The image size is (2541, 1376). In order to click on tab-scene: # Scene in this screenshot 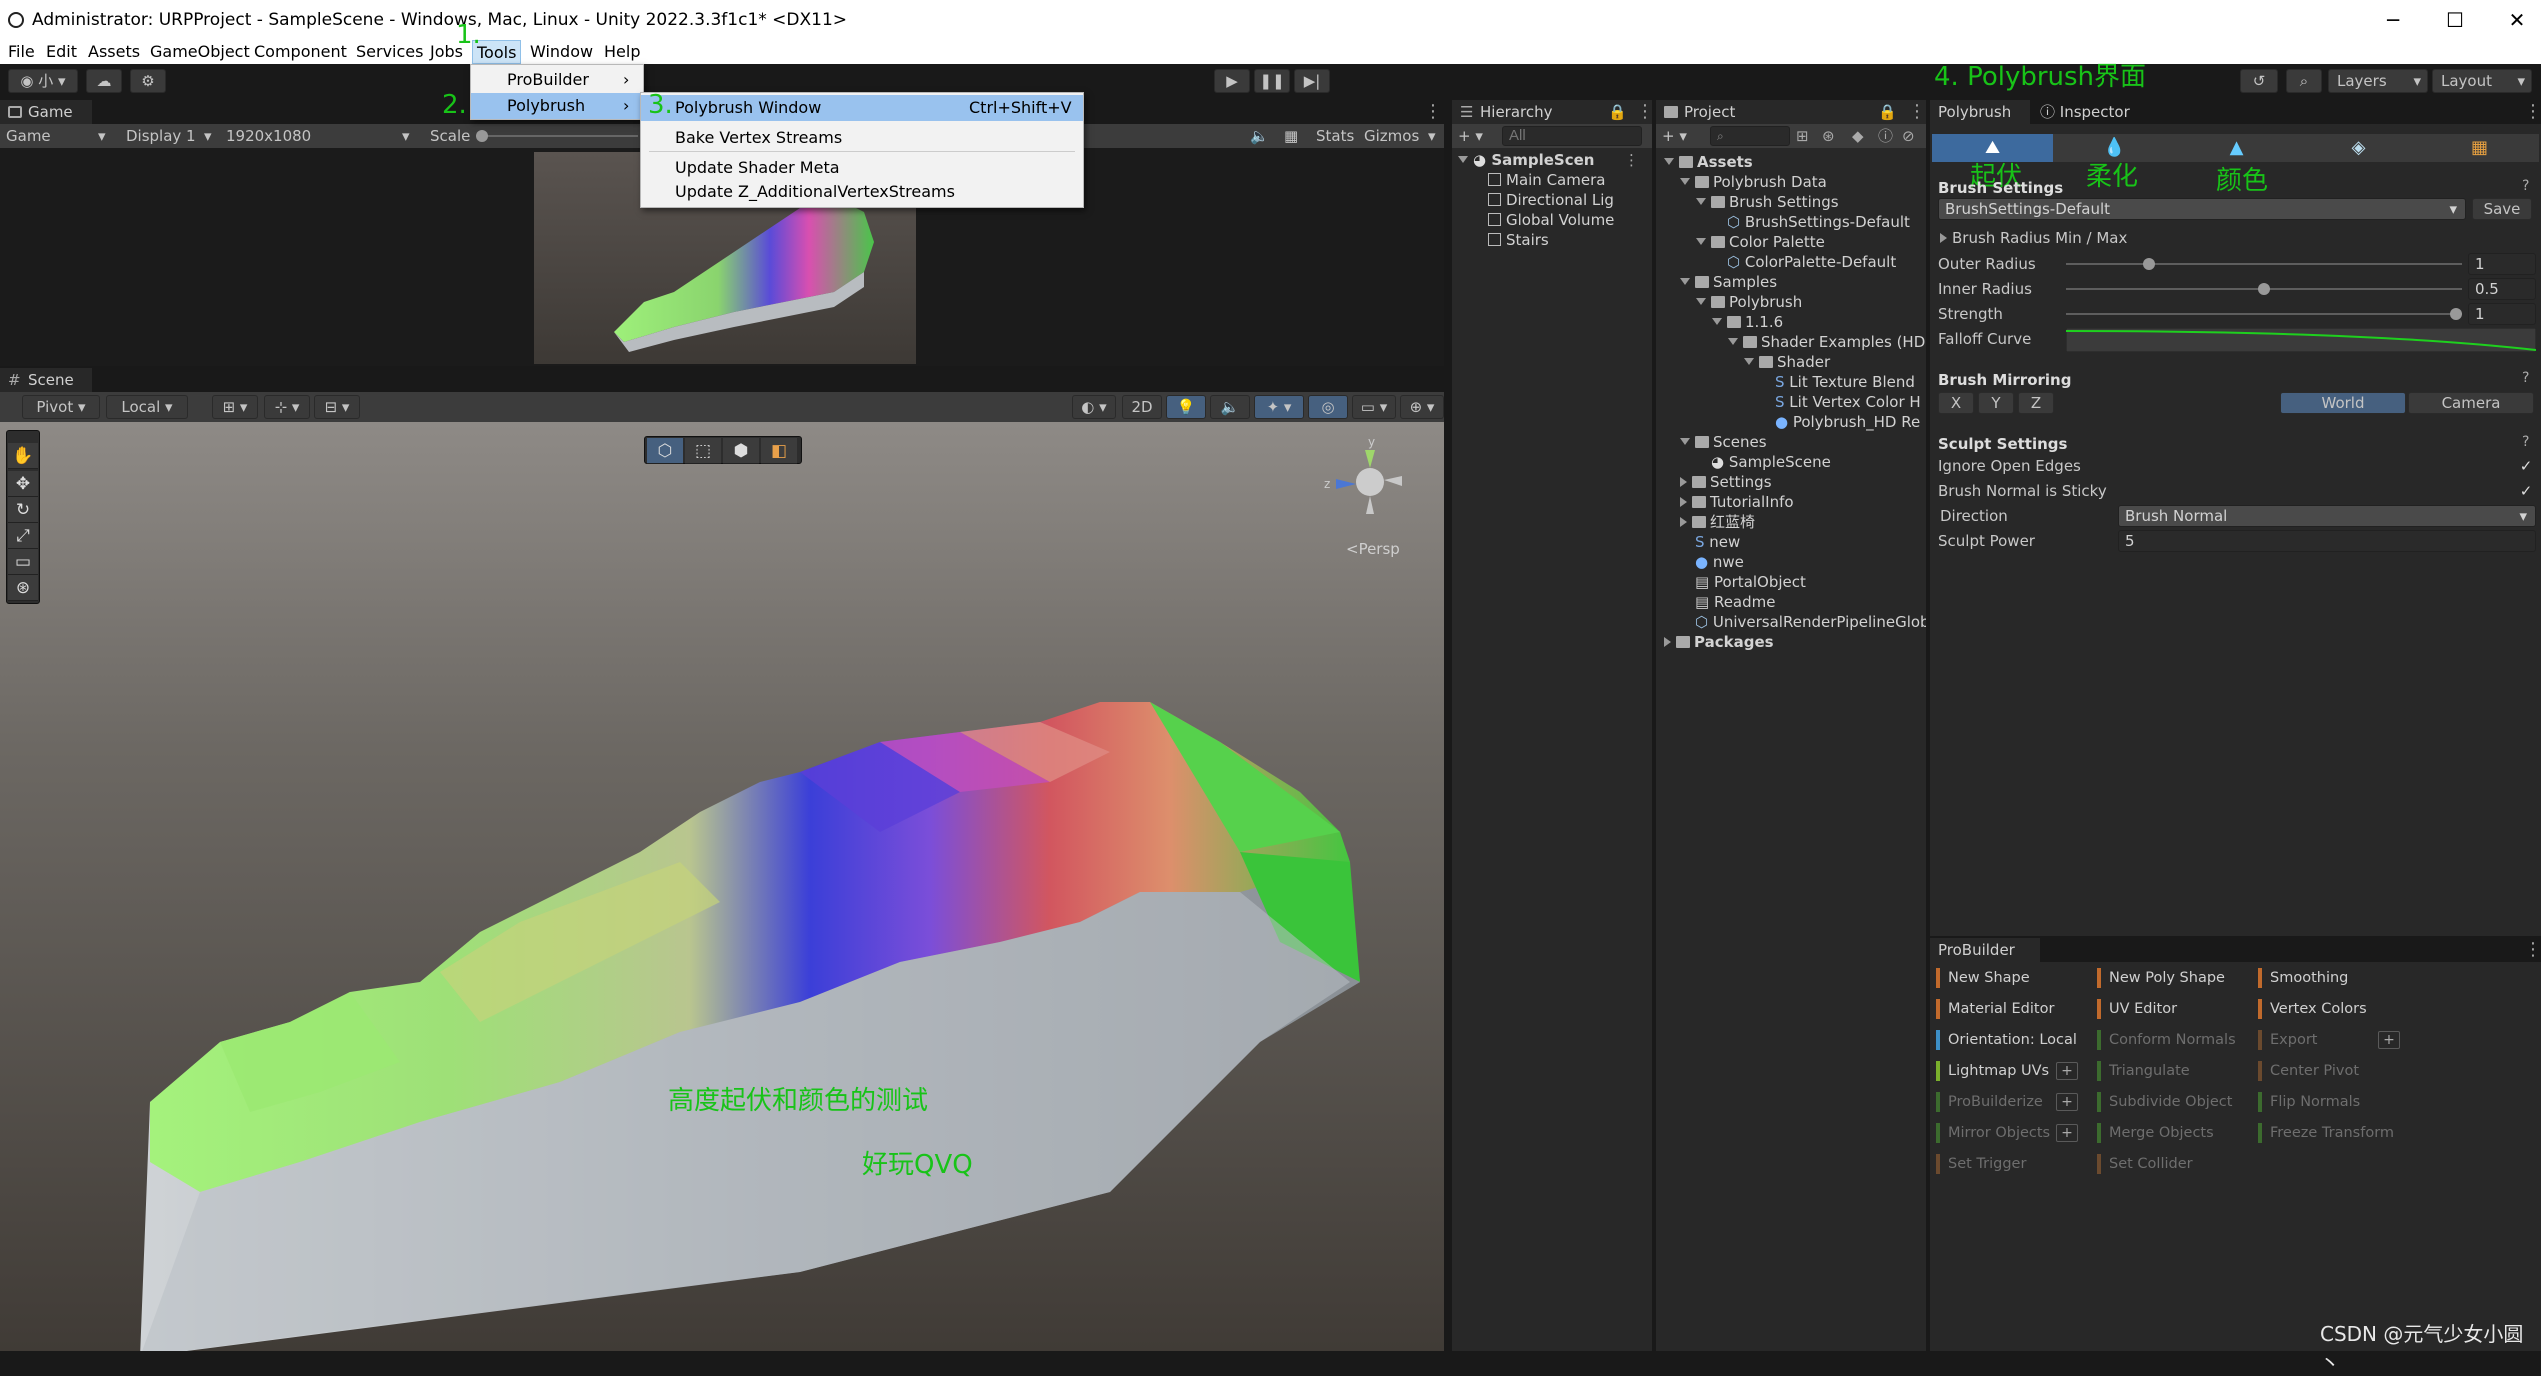, I will do `click(46, 380)`.